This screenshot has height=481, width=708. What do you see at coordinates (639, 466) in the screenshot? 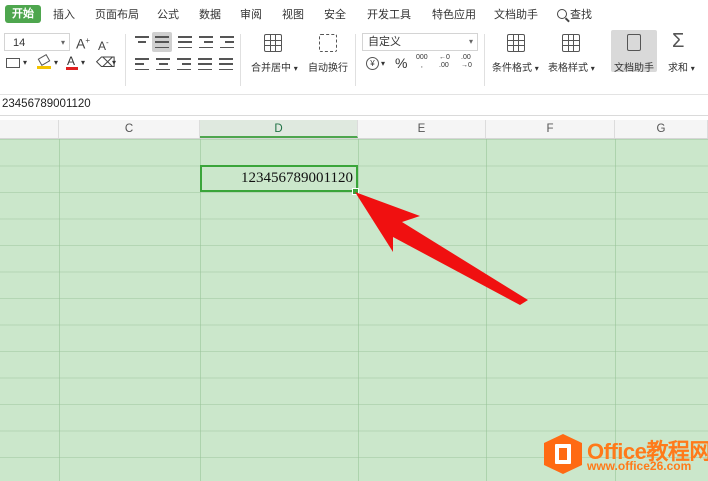
I see `watermark-url: www.office26.com` at bounding box center [639, 466].